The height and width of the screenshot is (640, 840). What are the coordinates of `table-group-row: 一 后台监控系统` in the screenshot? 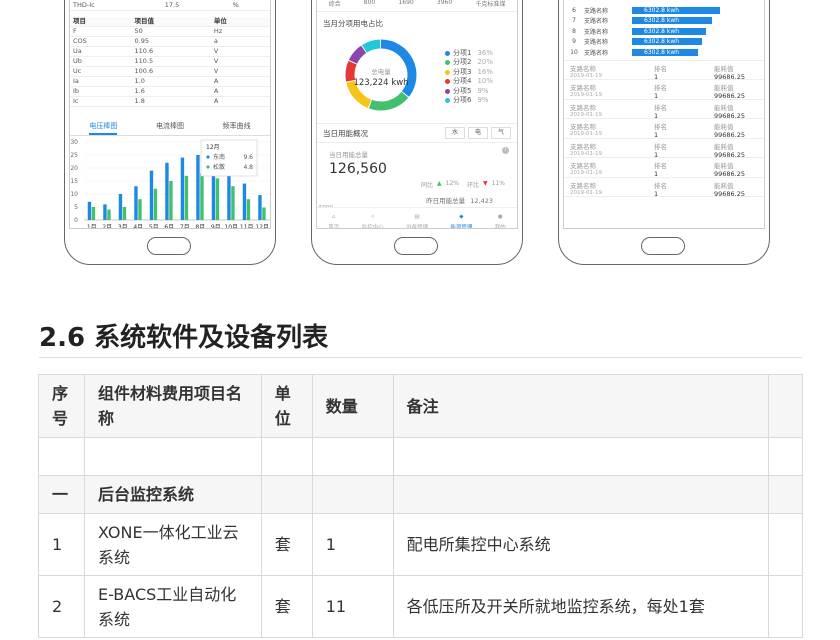 It's located at (421, 494).